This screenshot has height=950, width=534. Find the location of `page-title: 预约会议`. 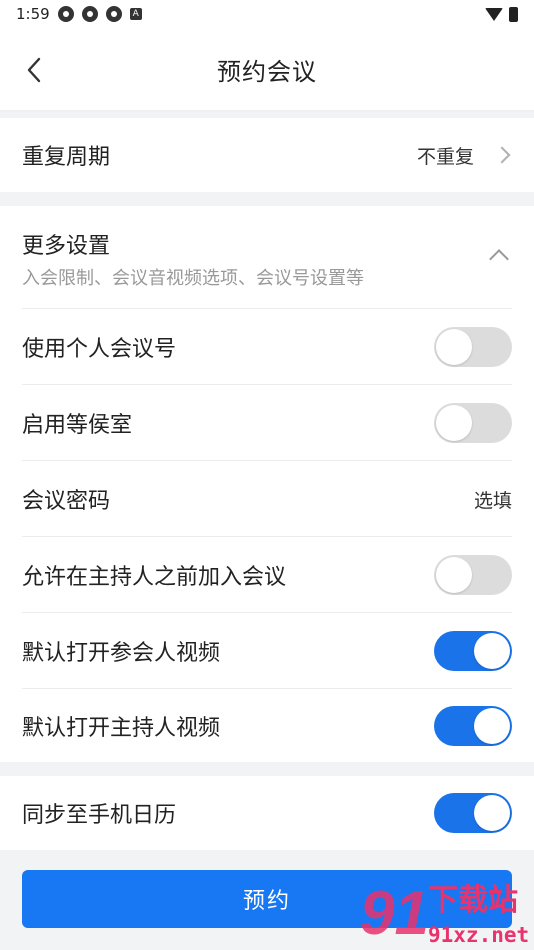

page-title: 预约会议 is located at coordinates (267, 71).